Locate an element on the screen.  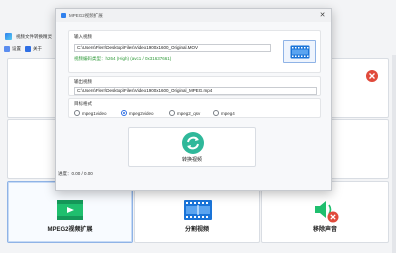
close-icon: ✕ is located at coordinates (322, 15).